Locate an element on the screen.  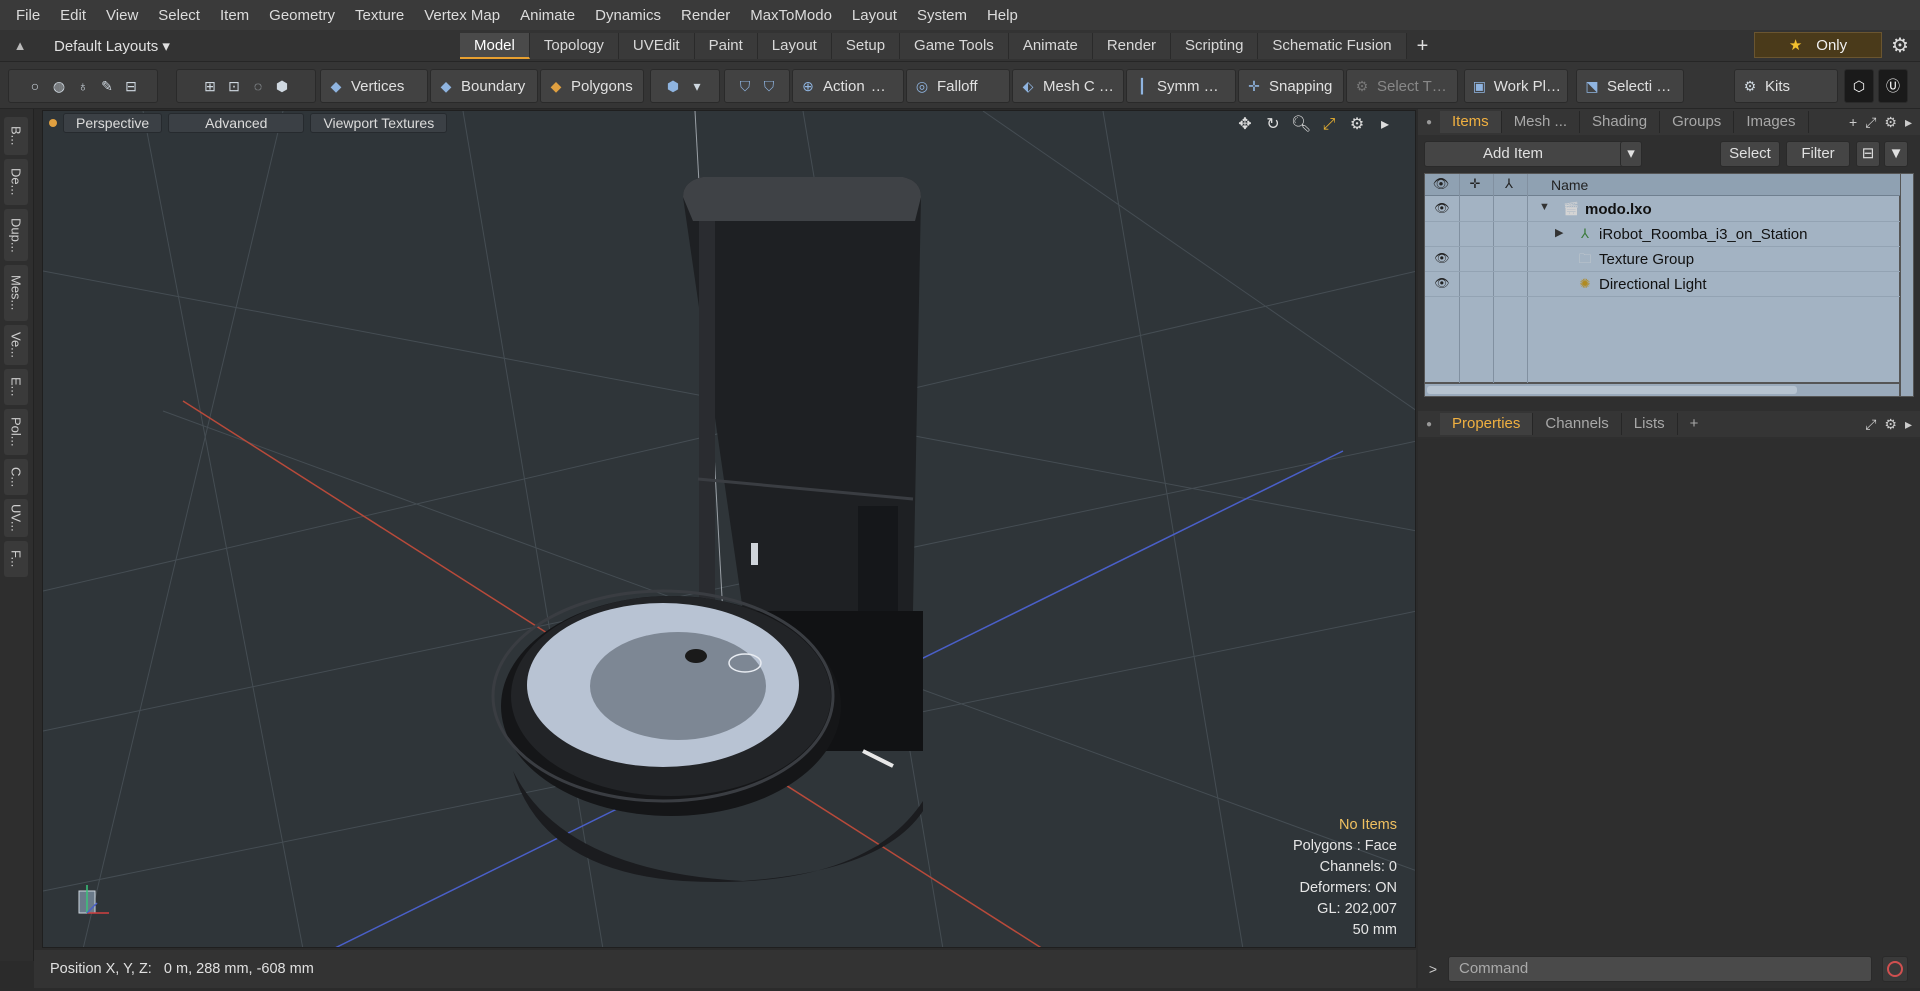
lock-header-icon: ✛ is located at coordinates (1475, 185).